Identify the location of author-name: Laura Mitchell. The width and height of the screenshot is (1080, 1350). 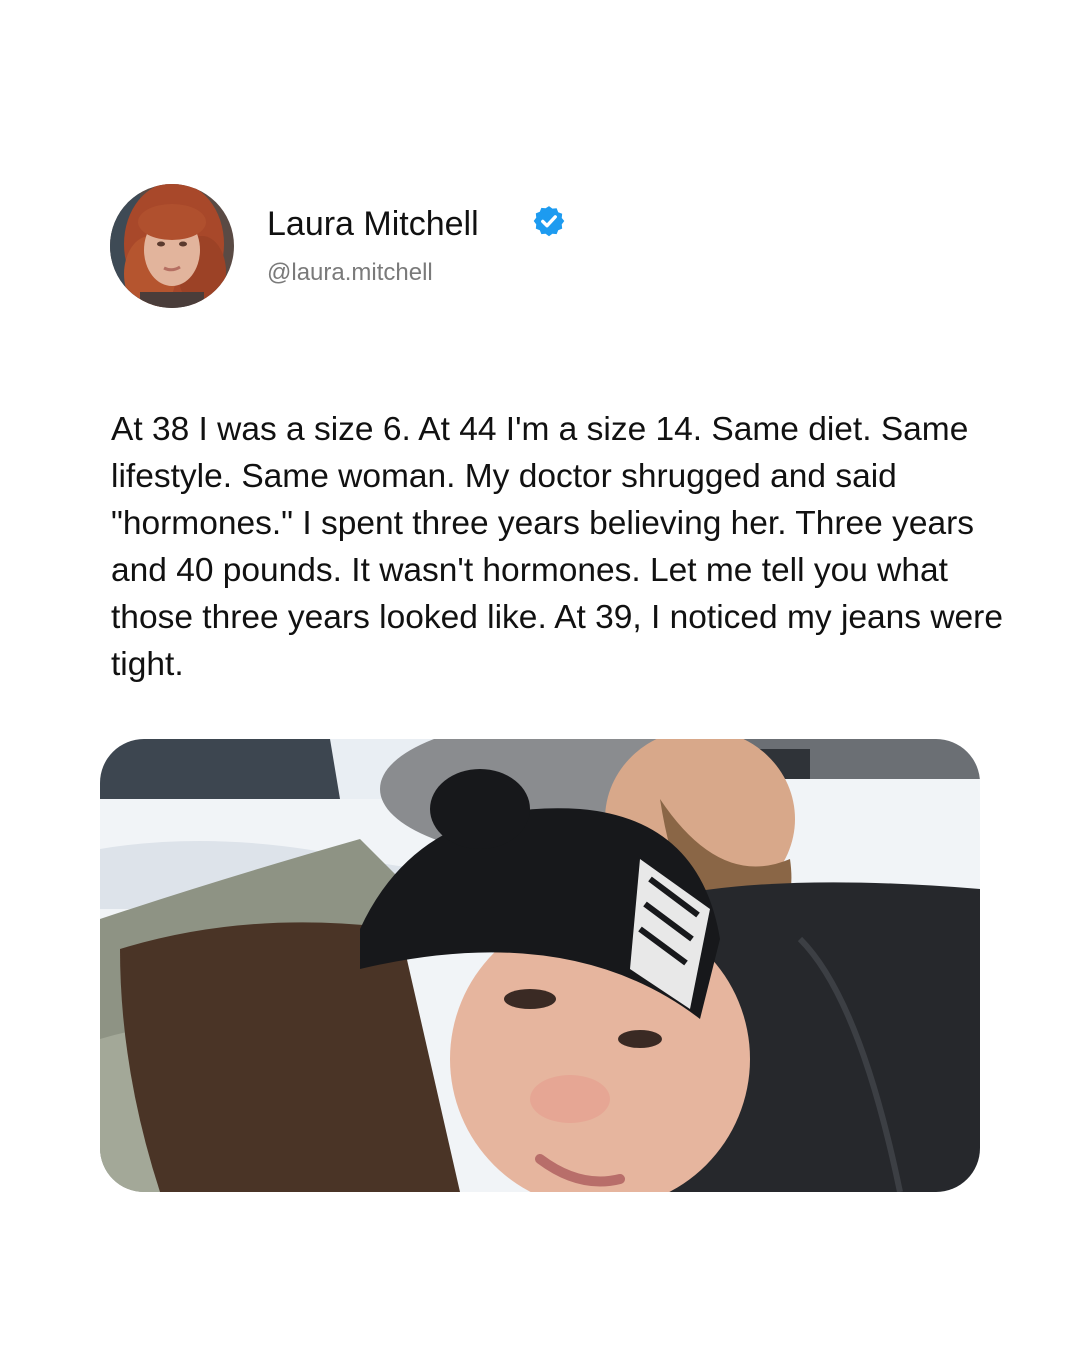
(373, 224).